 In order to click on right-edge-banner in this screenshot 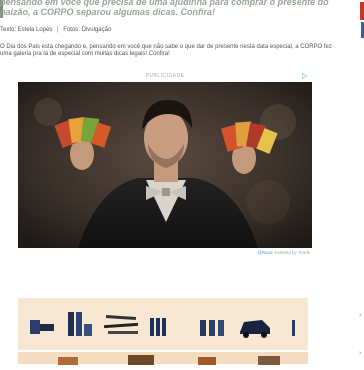, I will do `click(361, 20)`.